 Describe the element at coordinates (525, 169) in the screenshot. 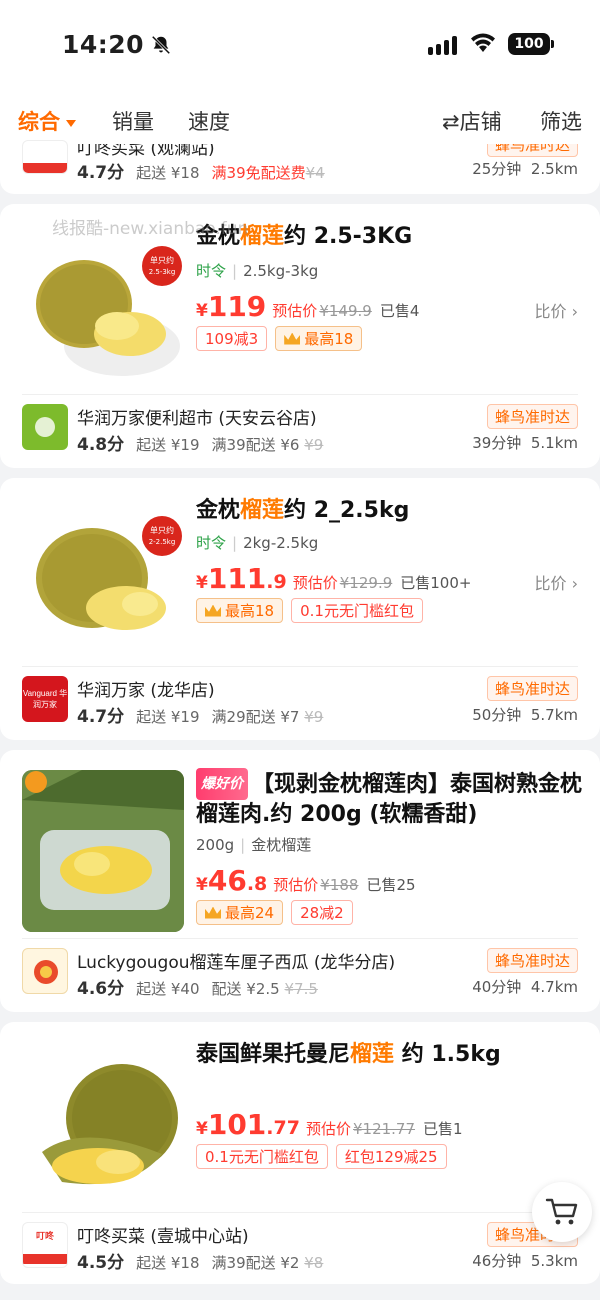

I see `eta: 25分钟 2.5km` at that location.